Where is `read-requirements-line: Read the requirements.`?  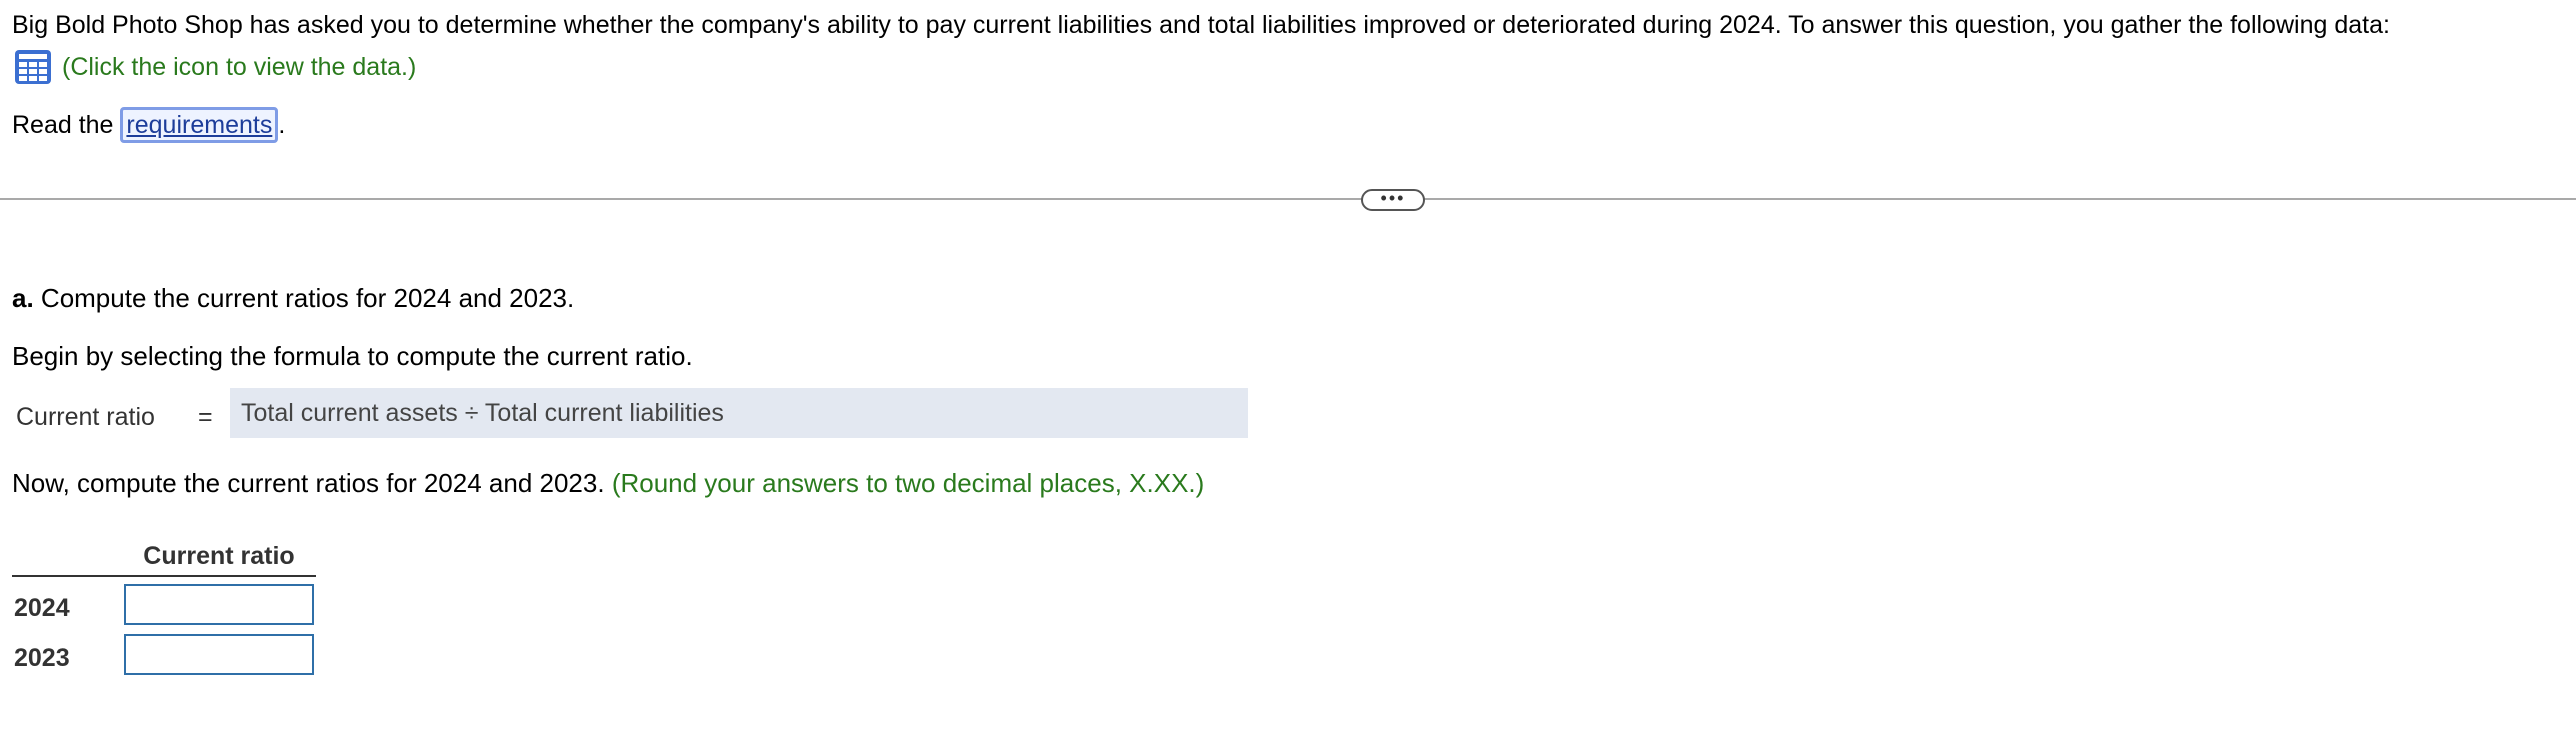
read-requirements-line: Read the requirements. is located at coordinates (148, 125).